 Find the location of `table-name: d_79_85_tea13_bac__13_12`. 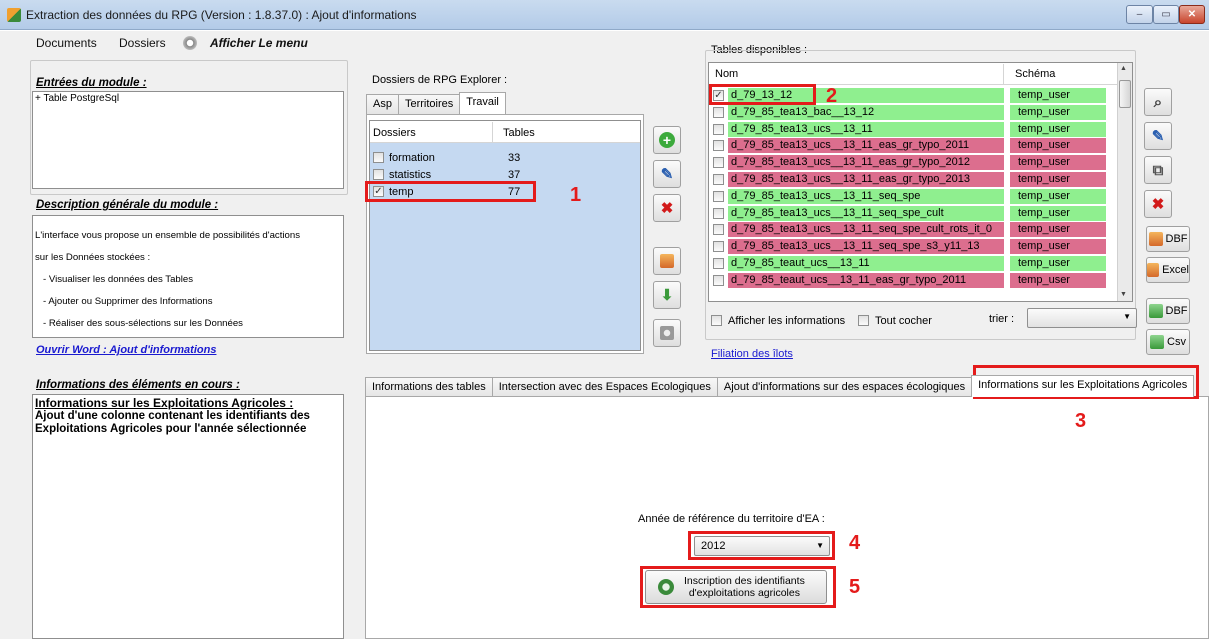

table-name: d_79_85_tea13_bac__13_12 is located at coordinates (866, 112).